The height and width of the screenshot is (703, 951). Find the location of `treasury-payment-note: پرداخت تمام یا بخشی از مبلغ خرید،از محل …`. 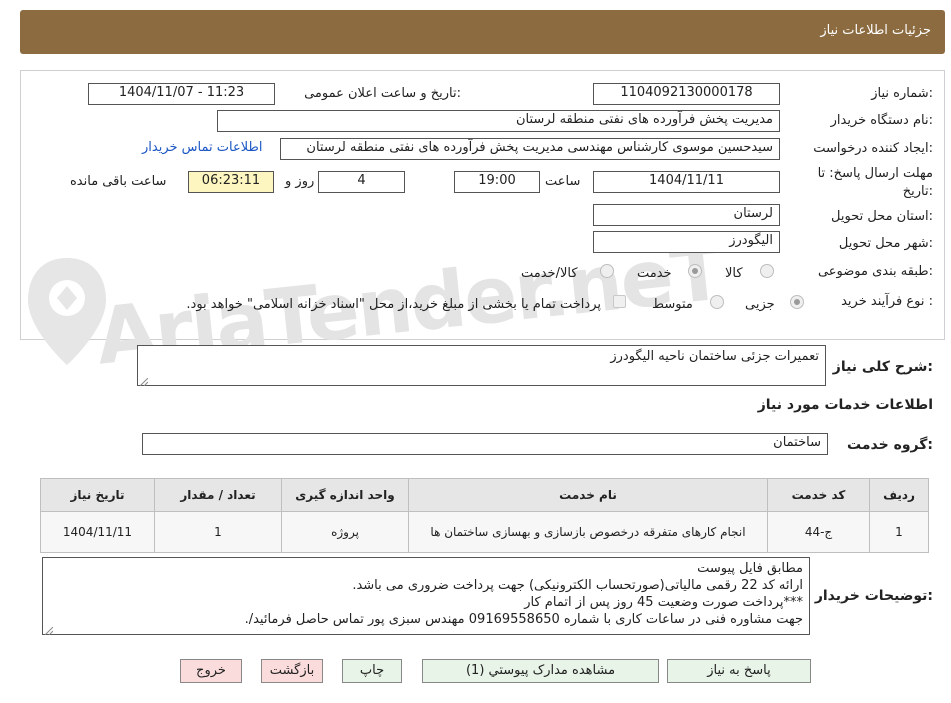

treasury-payment-note: پرداخت تمام یا بخشی از مبلغ خرید،از محل … is located at coordinates (393, 304).